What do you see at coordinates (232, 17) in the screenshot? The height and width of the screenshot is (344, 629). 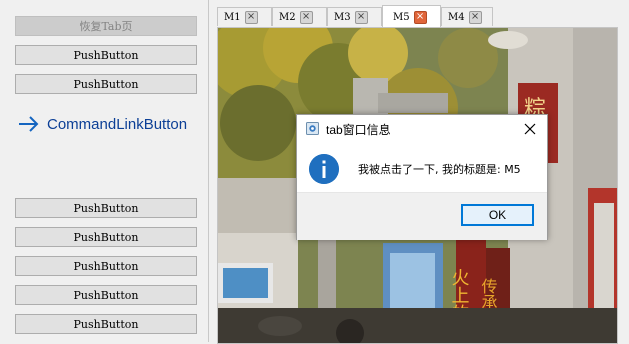 I see `tab-label: M1` at bounding box center [232, 17].